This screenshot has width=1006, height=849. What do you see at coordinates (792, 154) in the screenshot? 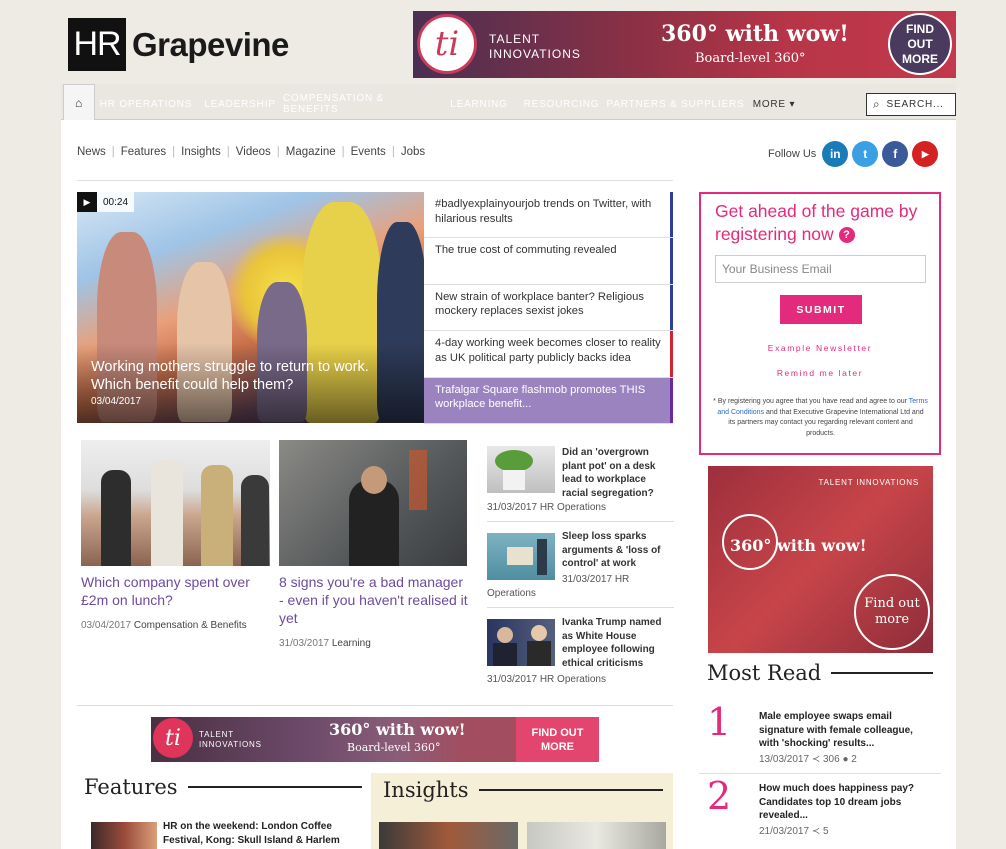
I see `follow-label: Follow Us` at bounding box center [792, 154].